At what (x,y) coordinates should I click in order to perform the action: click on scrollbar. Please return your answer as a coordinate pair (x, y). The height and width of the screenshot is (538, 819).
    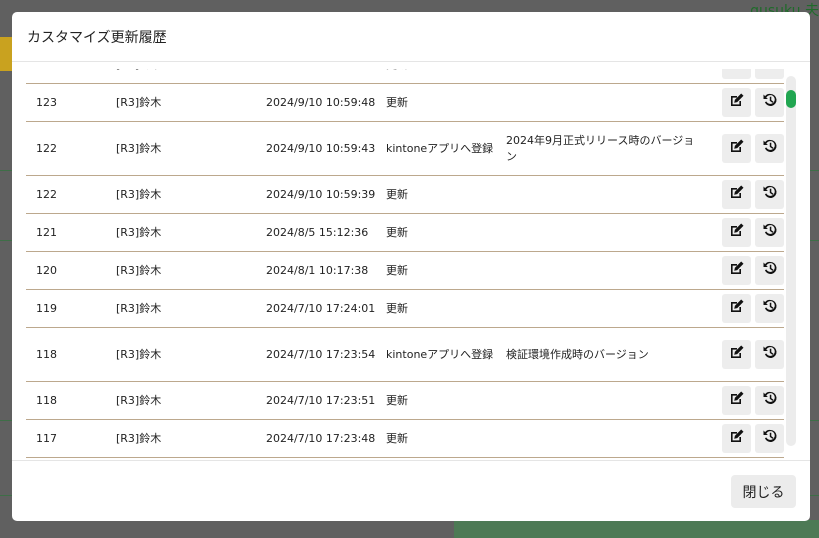
    Looking at the image, I should click on (791, 261).